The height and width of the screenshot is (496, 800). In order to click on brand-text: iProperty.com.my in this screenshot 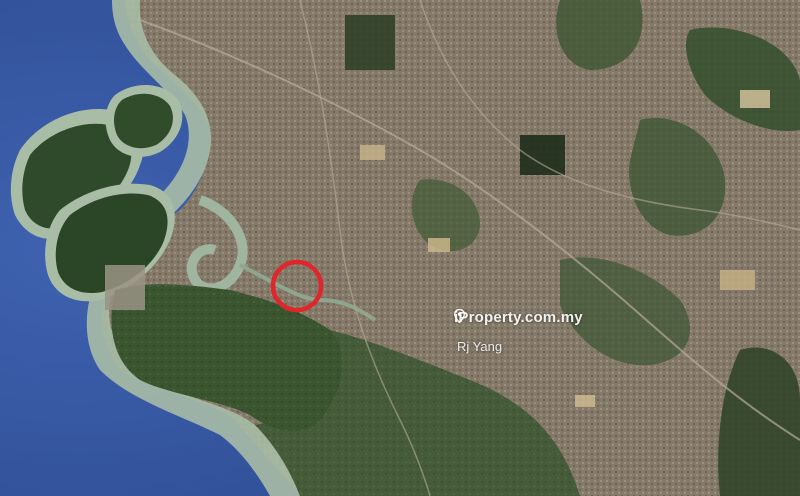, I will do `click(518, 317)`.